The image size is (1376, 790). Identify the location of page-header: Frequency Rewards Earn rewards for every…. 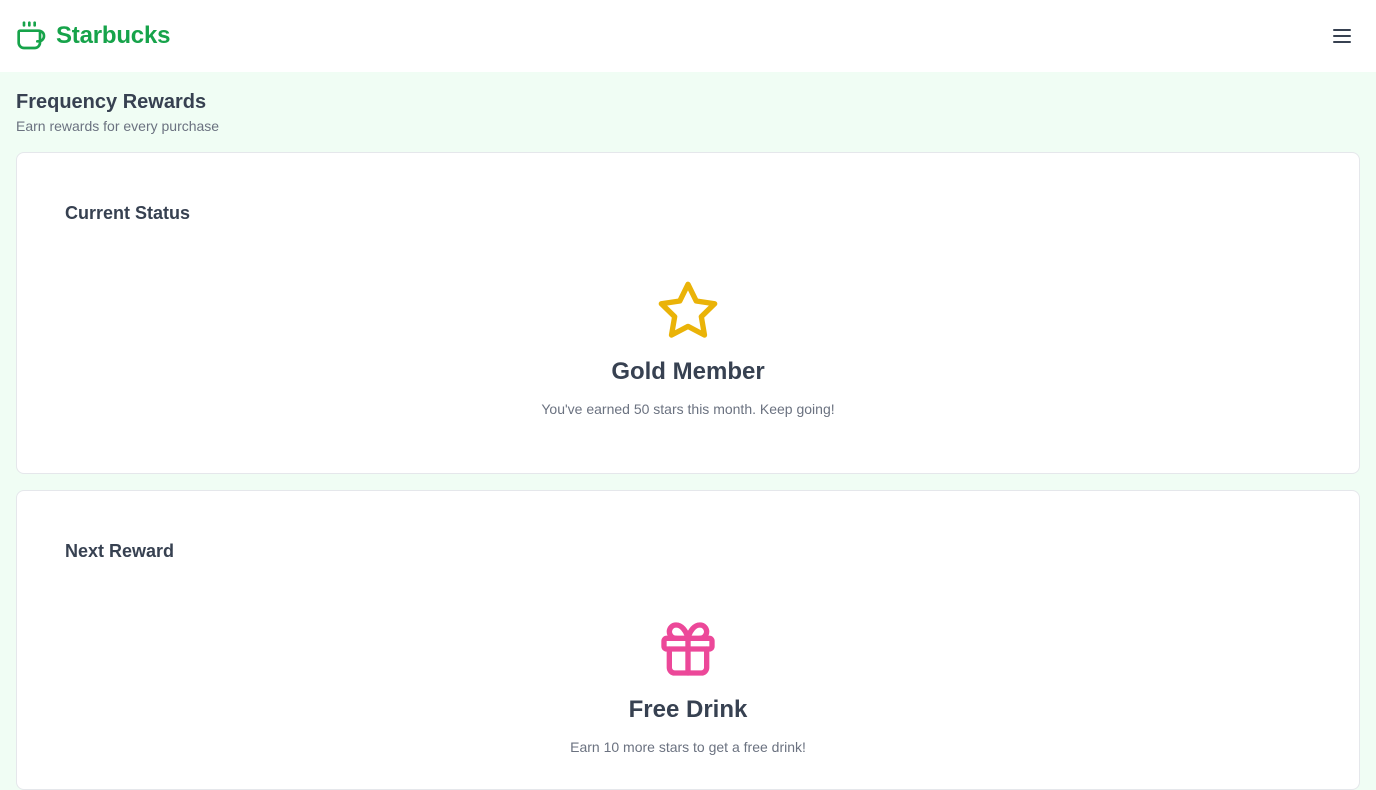
(117, 112).